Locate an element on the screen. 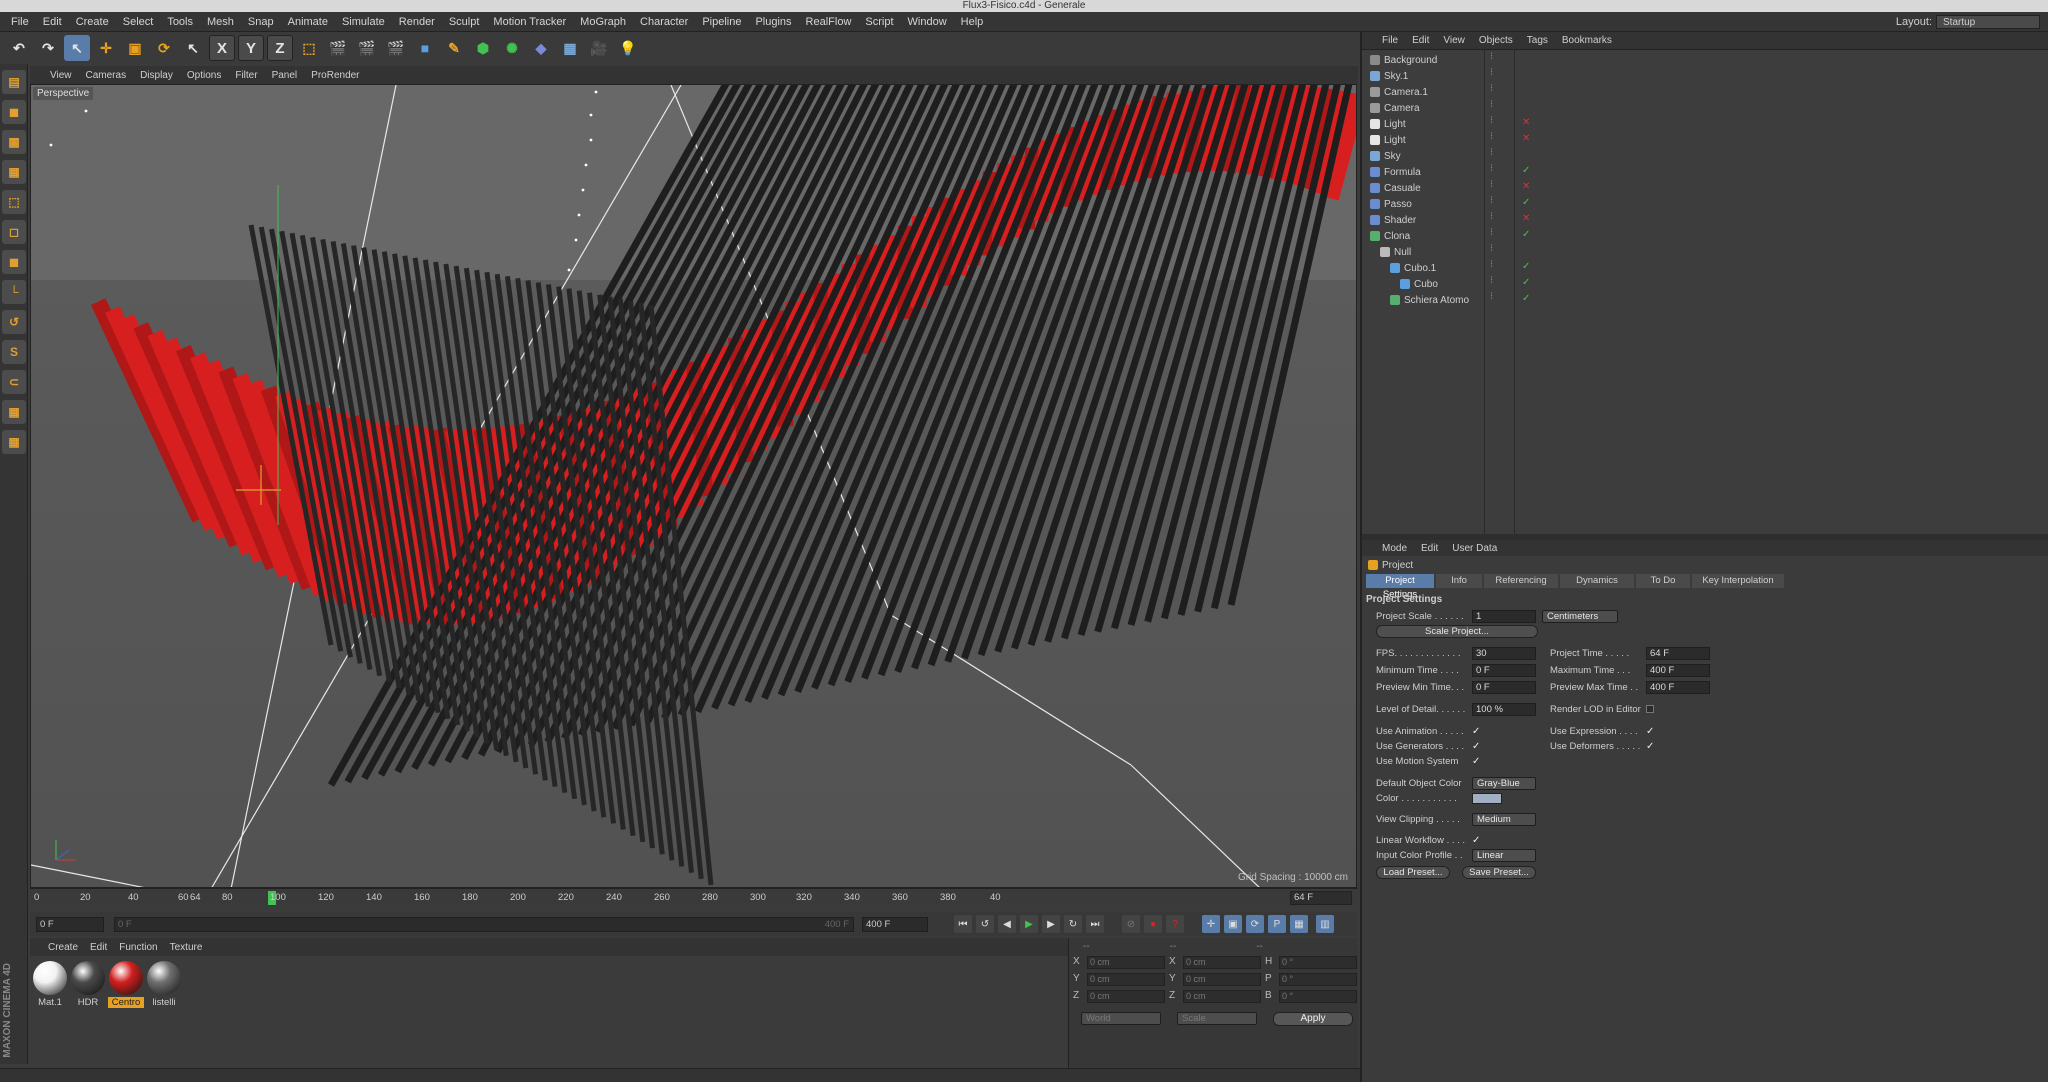 The image size is (2048, 1082). material-mat-1: Mat.1 is located at coordinates (50, 984).